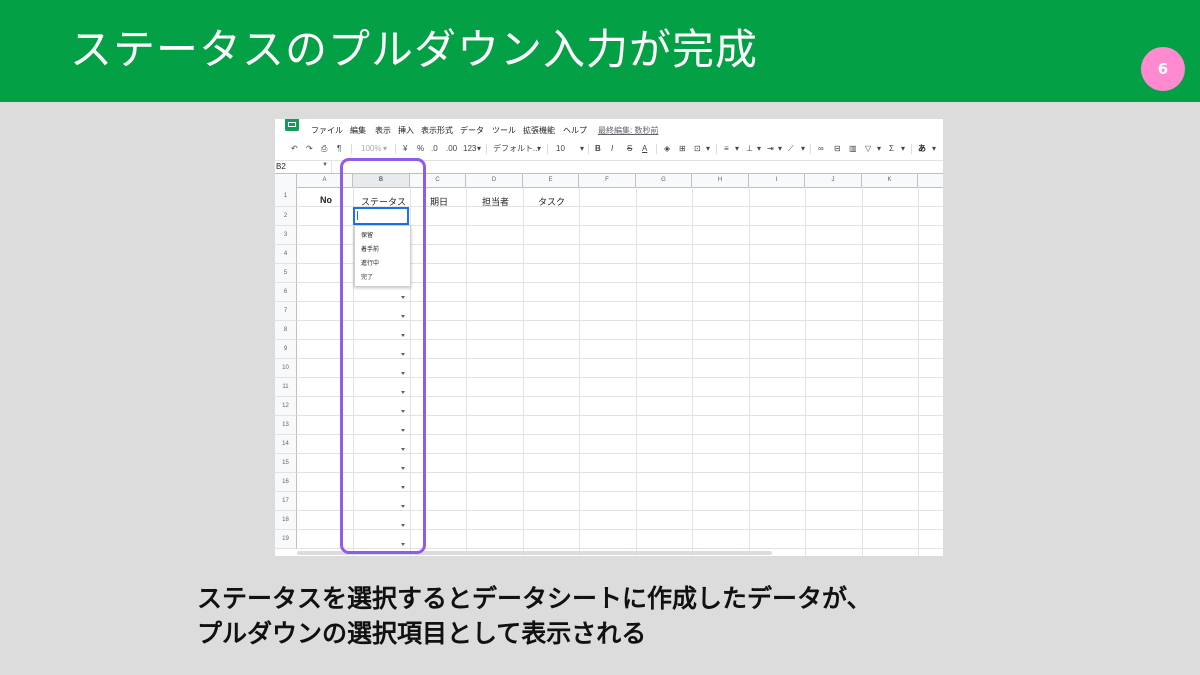  I want to click on print-icon: ⎙, so click(324, 149).